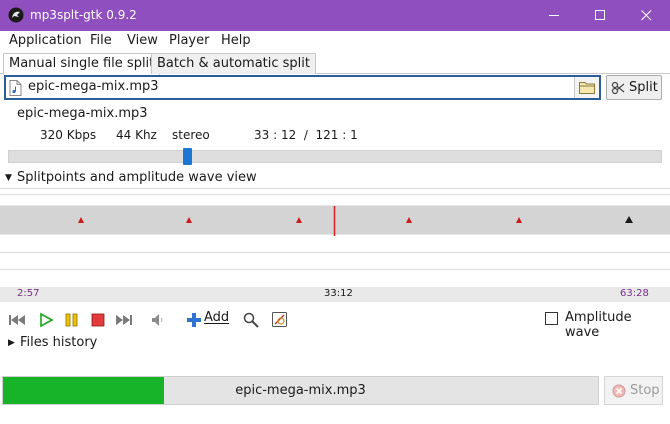 This screenshot has width=670, height=424. Describe the element at coordinates (280, 320) in the screenshot. I see `scan-splitpoints-icon` at that location.